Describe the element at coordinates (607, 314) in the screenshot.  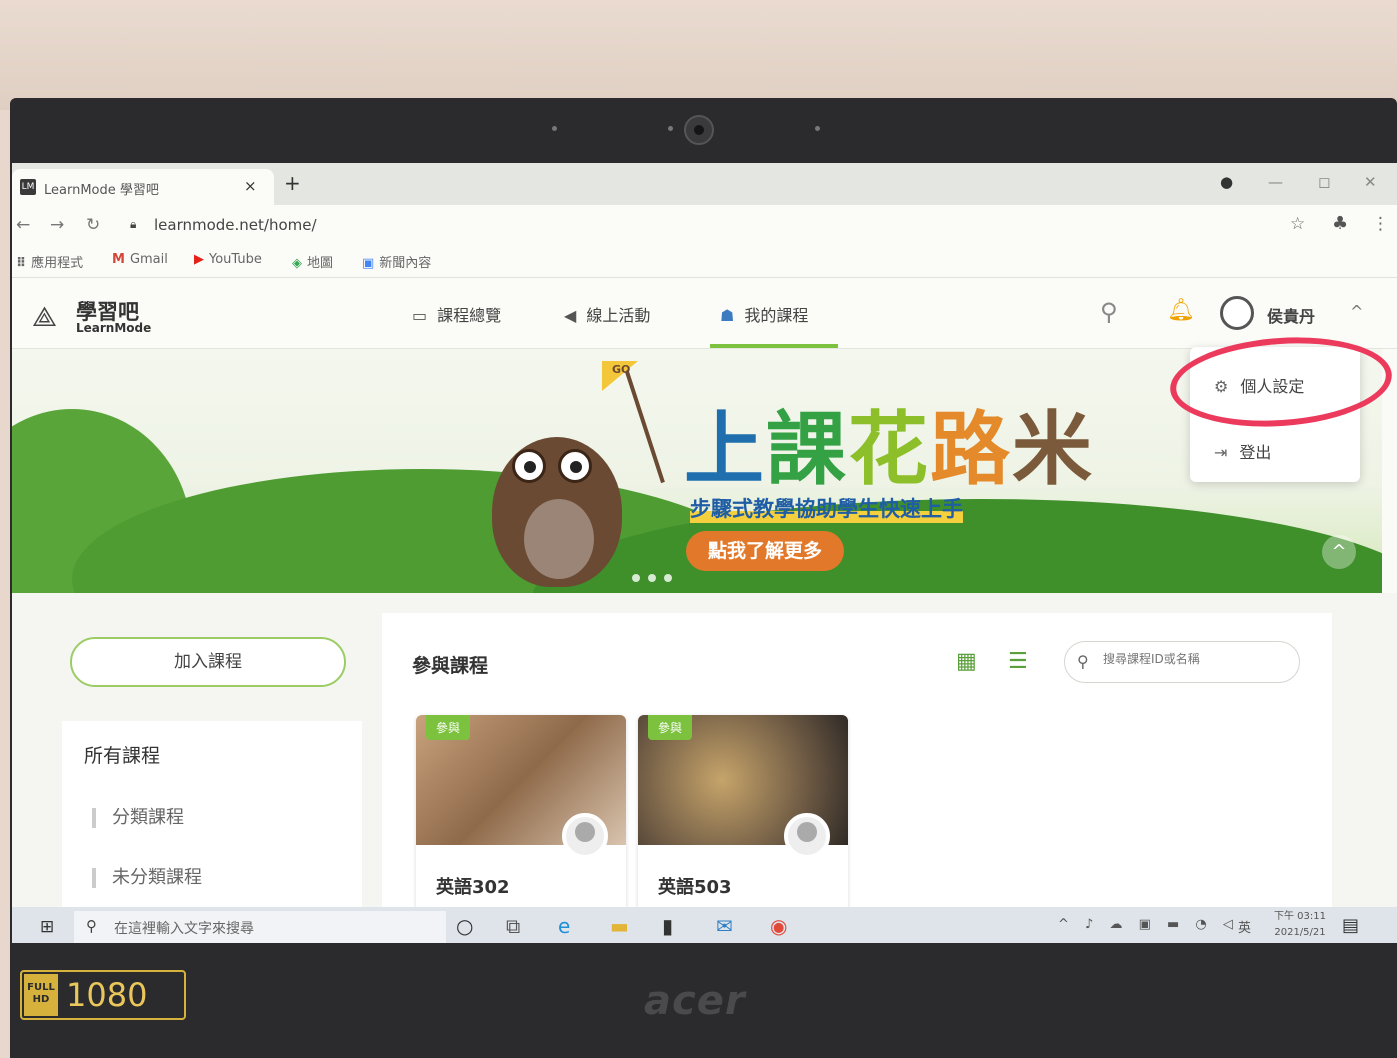
I see `nav-online-activity: ◀ 線上活動` at that location.